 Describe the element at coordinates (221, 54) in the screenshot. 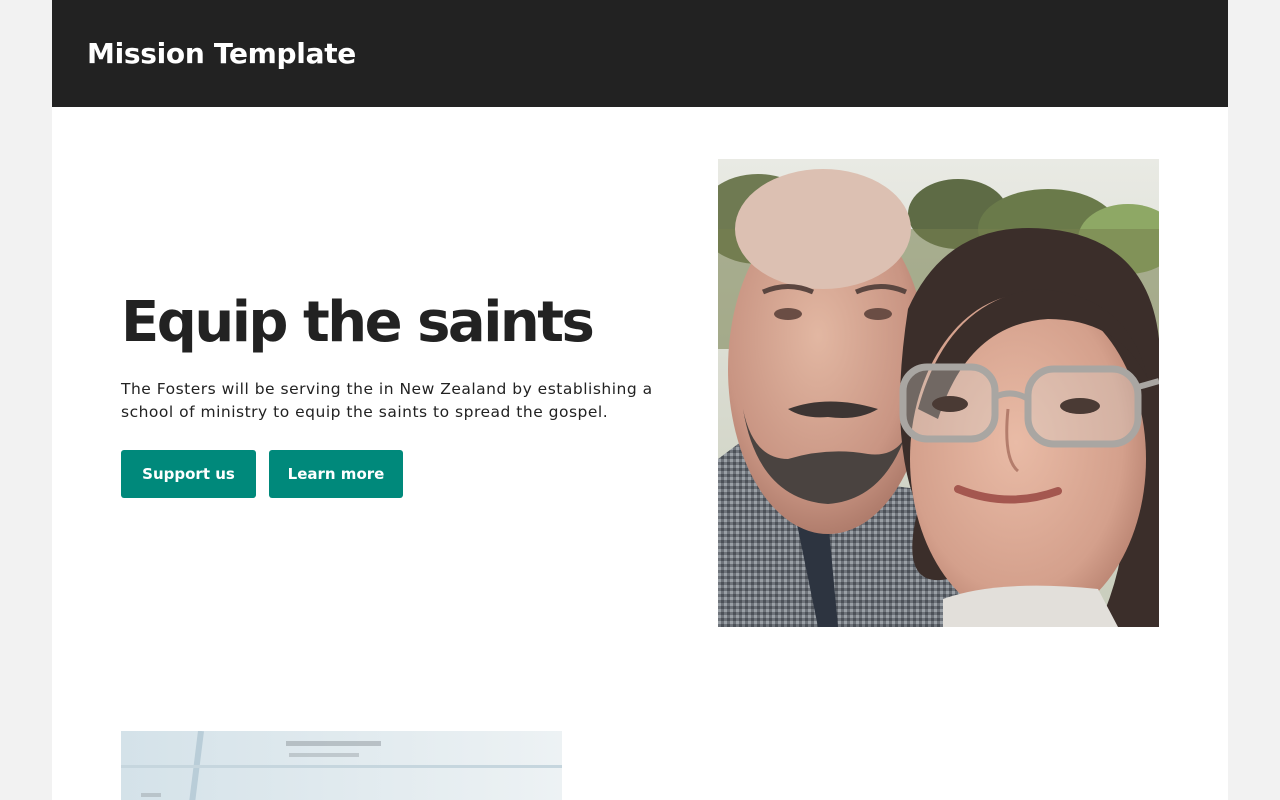

I see `site-title-link: Mission Template` at that location.